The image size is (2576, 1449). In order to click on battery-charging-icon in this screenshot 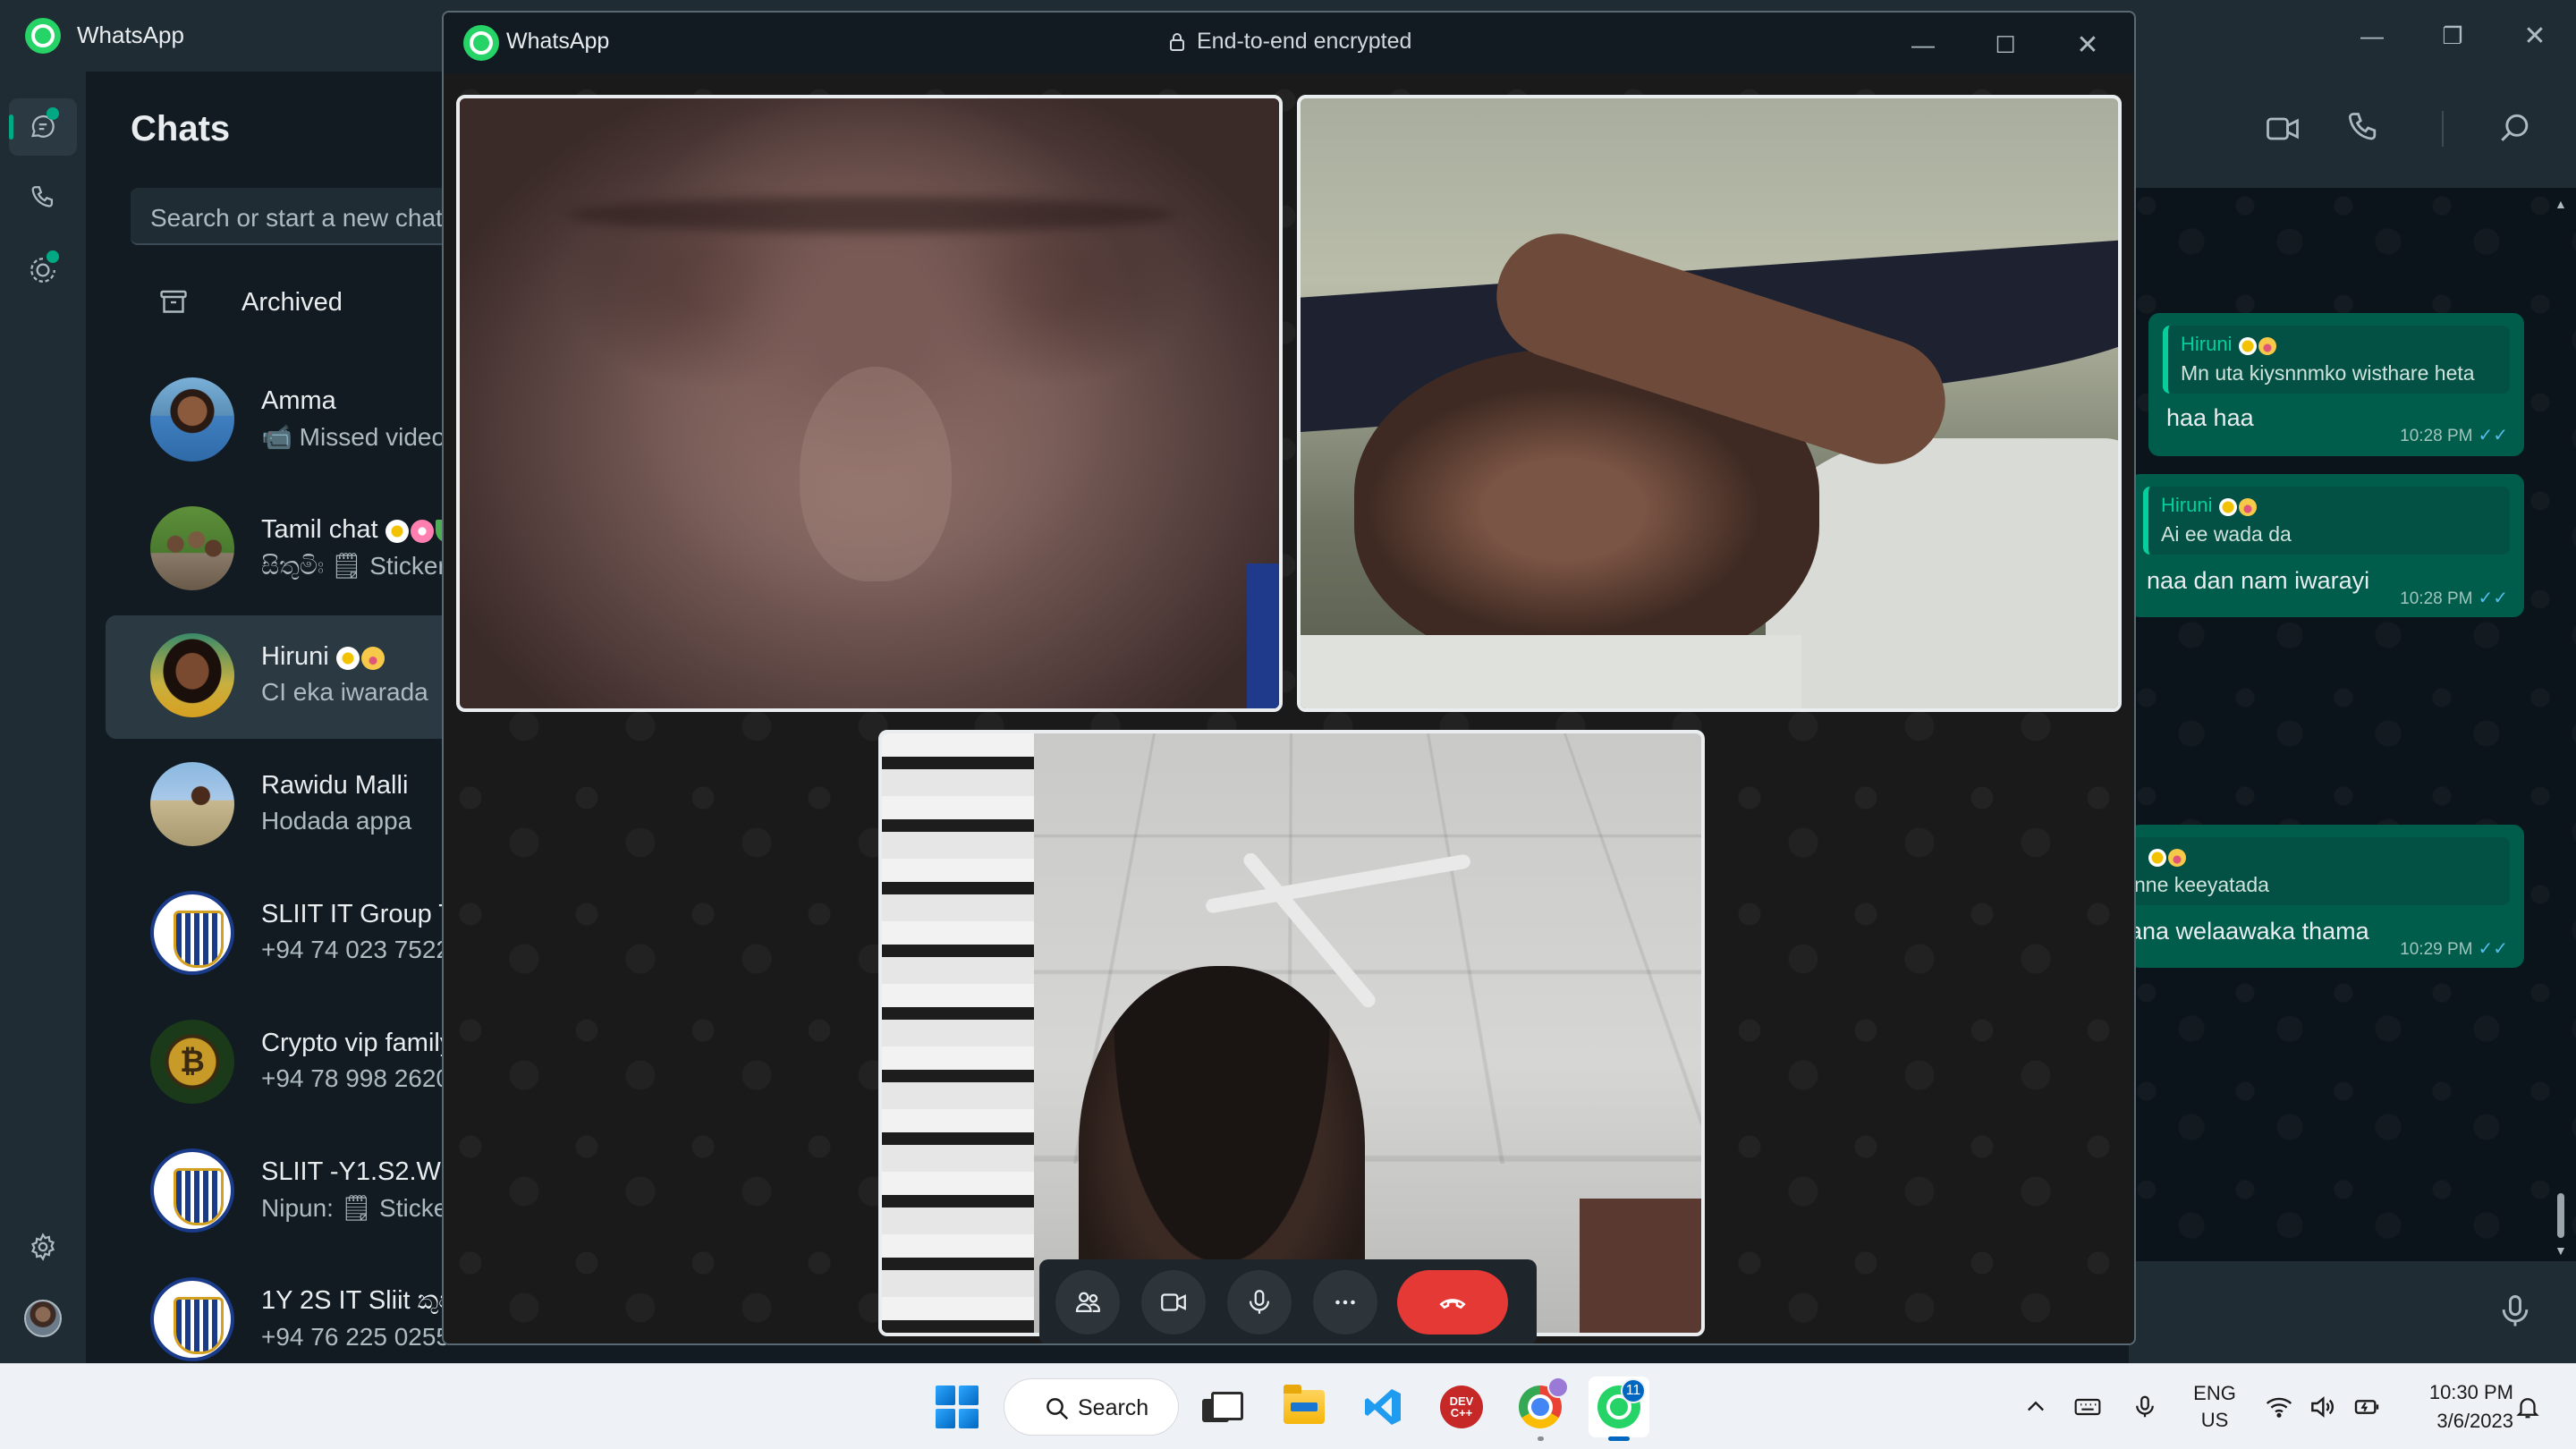, I will do `click(2366, 1407)`.